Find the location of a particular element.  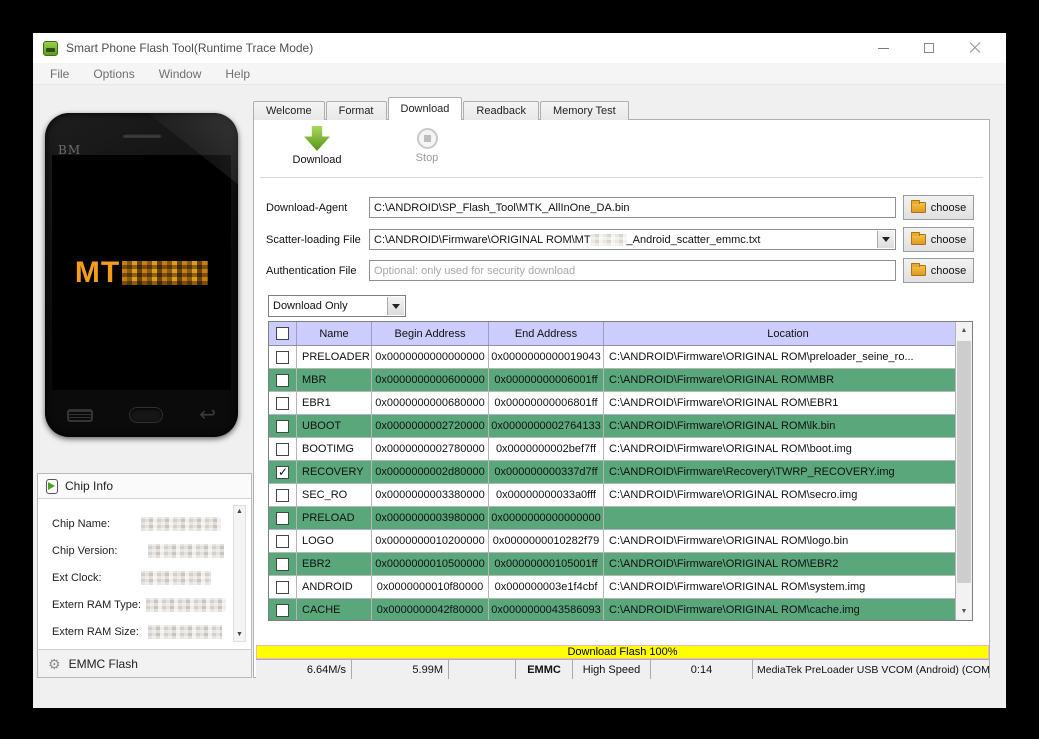

select-all-checkbox is located at coordinates (282, 333).